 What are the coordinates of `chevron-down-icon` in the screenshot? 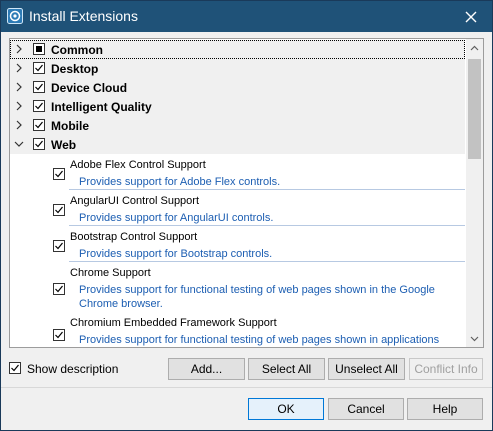 It's located at (19, 144).